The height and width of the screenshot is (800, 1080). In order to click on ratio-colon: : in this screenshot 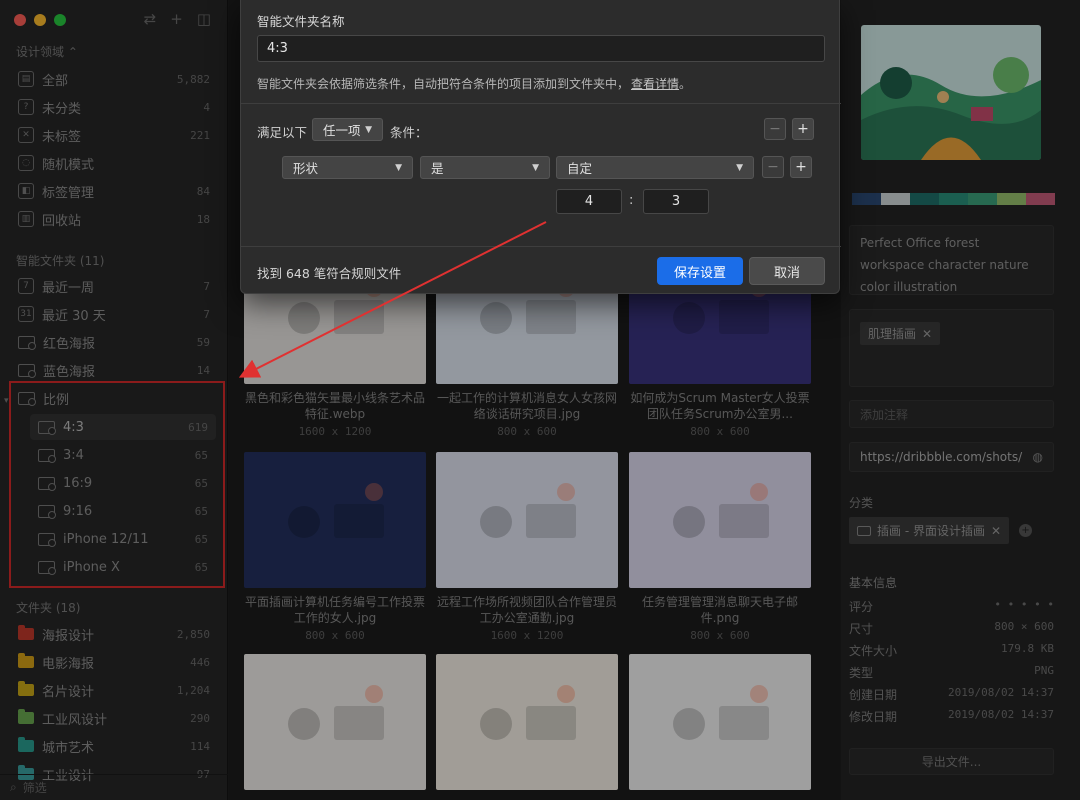, I will do `click(631, 200)`.